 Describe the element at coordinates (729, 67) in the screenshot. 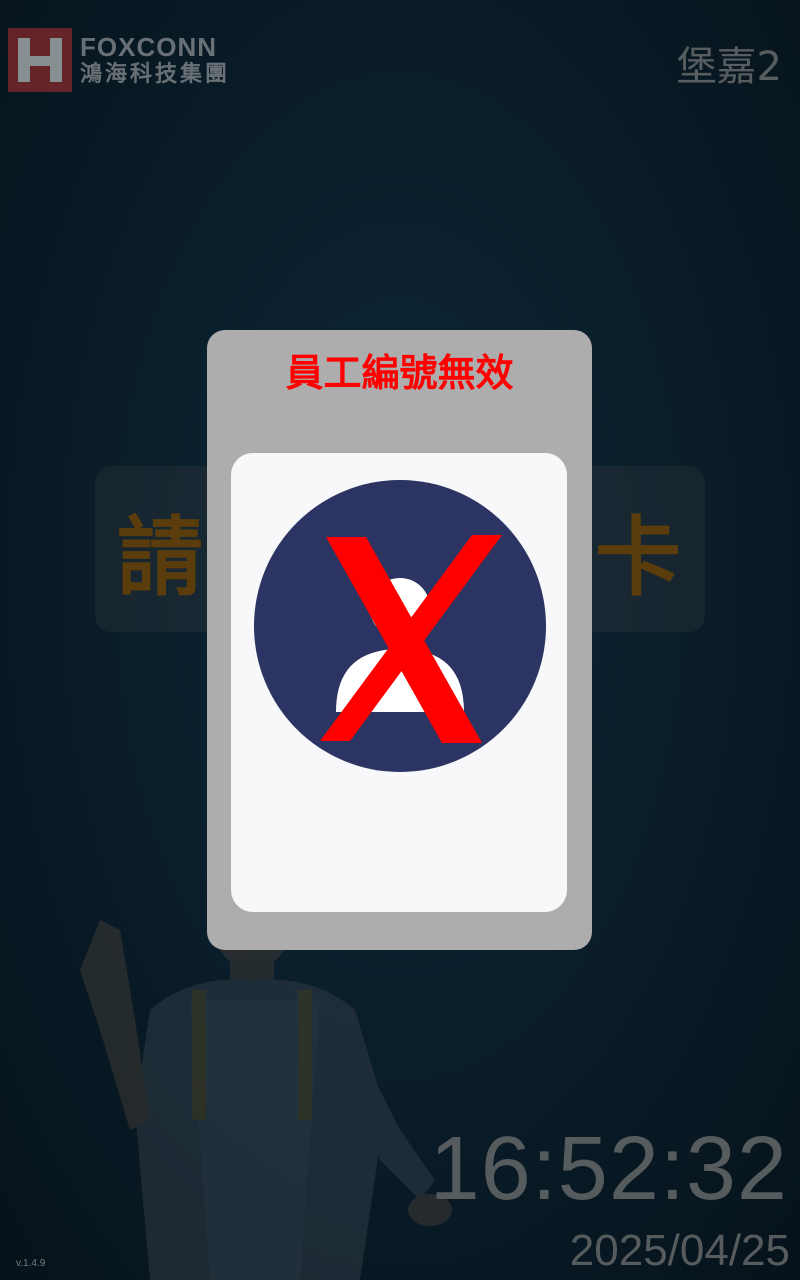

I see `site-name: 堡嘉2` at that location.